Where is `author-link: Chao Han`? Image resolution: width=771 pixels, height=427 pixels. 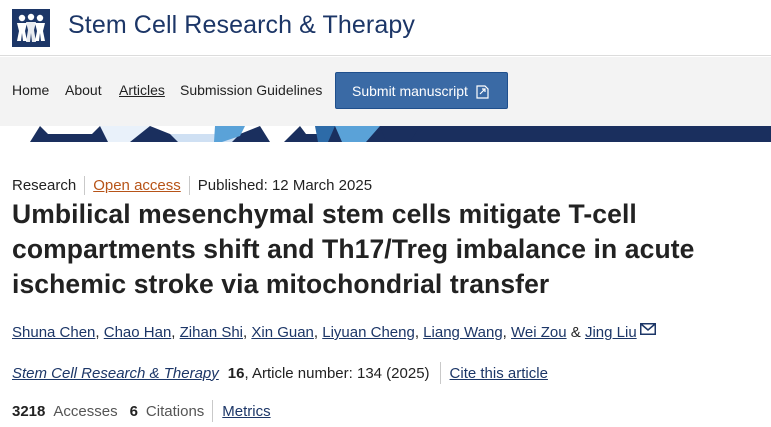
author-link: Chao Han is located at coordinates (138, 332).